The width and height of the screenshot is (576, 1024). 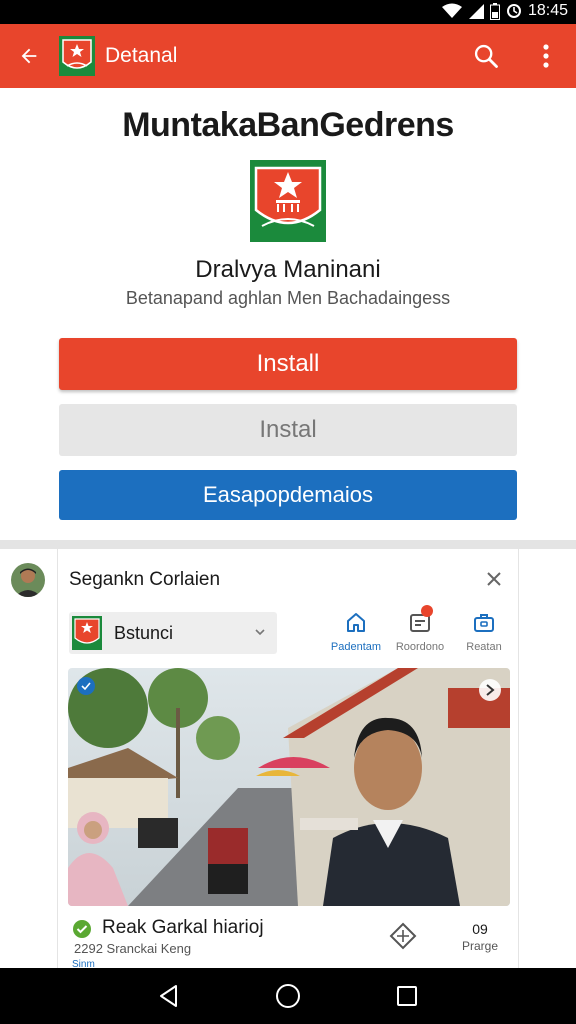 I want to click on status-time: 18:45, so click(x=547, y=10).